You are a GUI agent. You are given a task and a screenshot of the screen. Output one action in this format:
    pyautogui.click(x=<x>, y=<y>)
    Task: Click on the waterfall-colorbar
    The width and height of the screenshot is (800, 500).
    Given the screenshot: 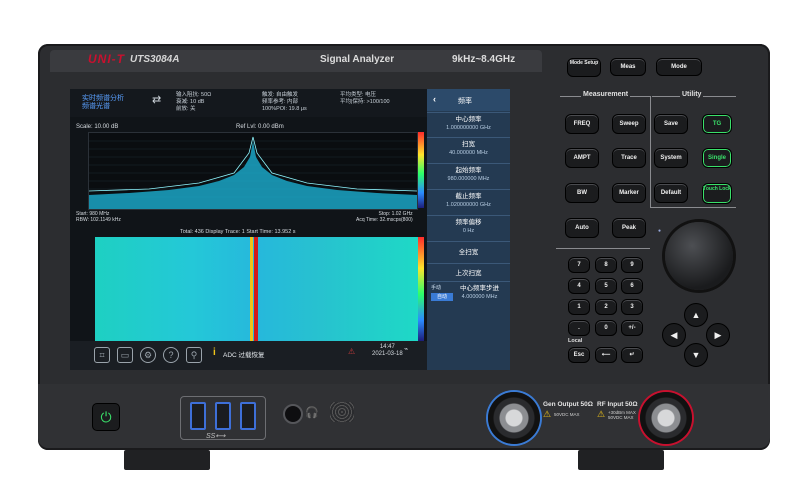 What is the action you would take?
    pyautogui.click(x=421, y=289)
    